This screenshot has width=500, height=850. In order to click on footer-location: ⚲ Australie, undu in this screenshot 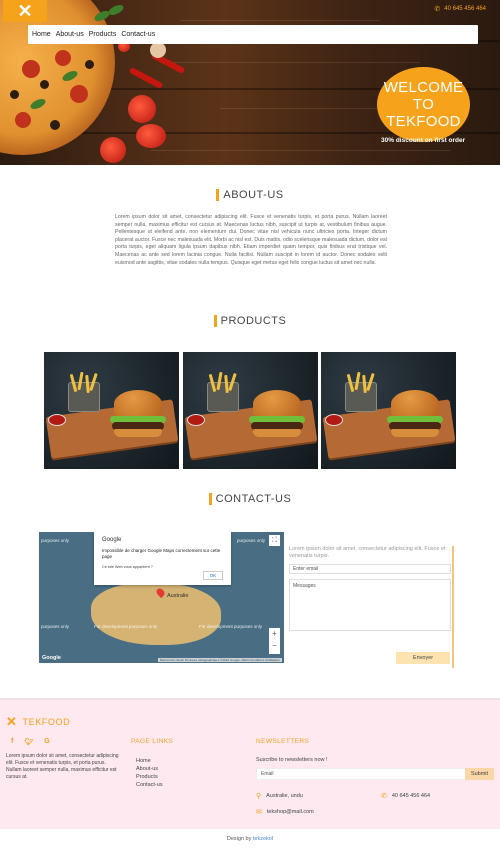, I will do `click(279, 796)`.